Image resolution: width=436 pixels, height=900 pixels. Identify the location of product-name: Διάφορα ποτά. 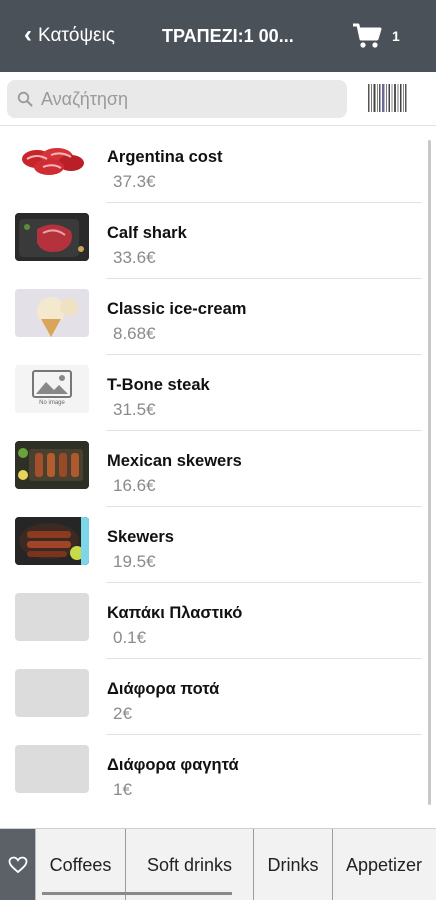
(163, 689).